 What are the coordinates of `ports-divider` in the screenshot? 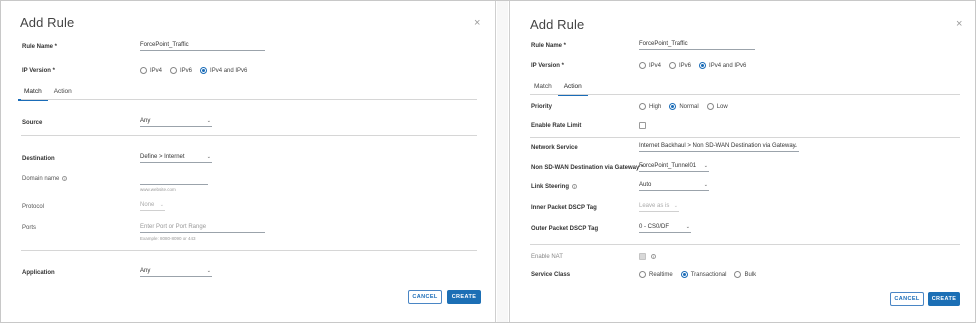 It's located at (249, 250).